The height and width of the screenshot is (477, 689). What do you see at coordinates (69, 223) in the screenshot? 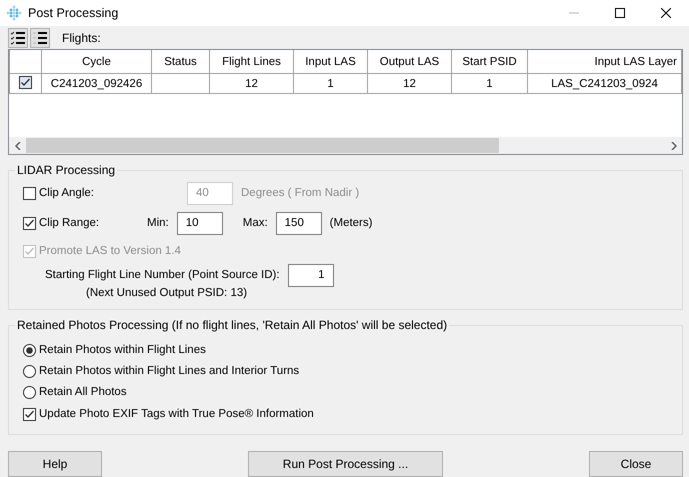
I see `checkbox-label: Clip Range:` at bounding box center [69, 223].